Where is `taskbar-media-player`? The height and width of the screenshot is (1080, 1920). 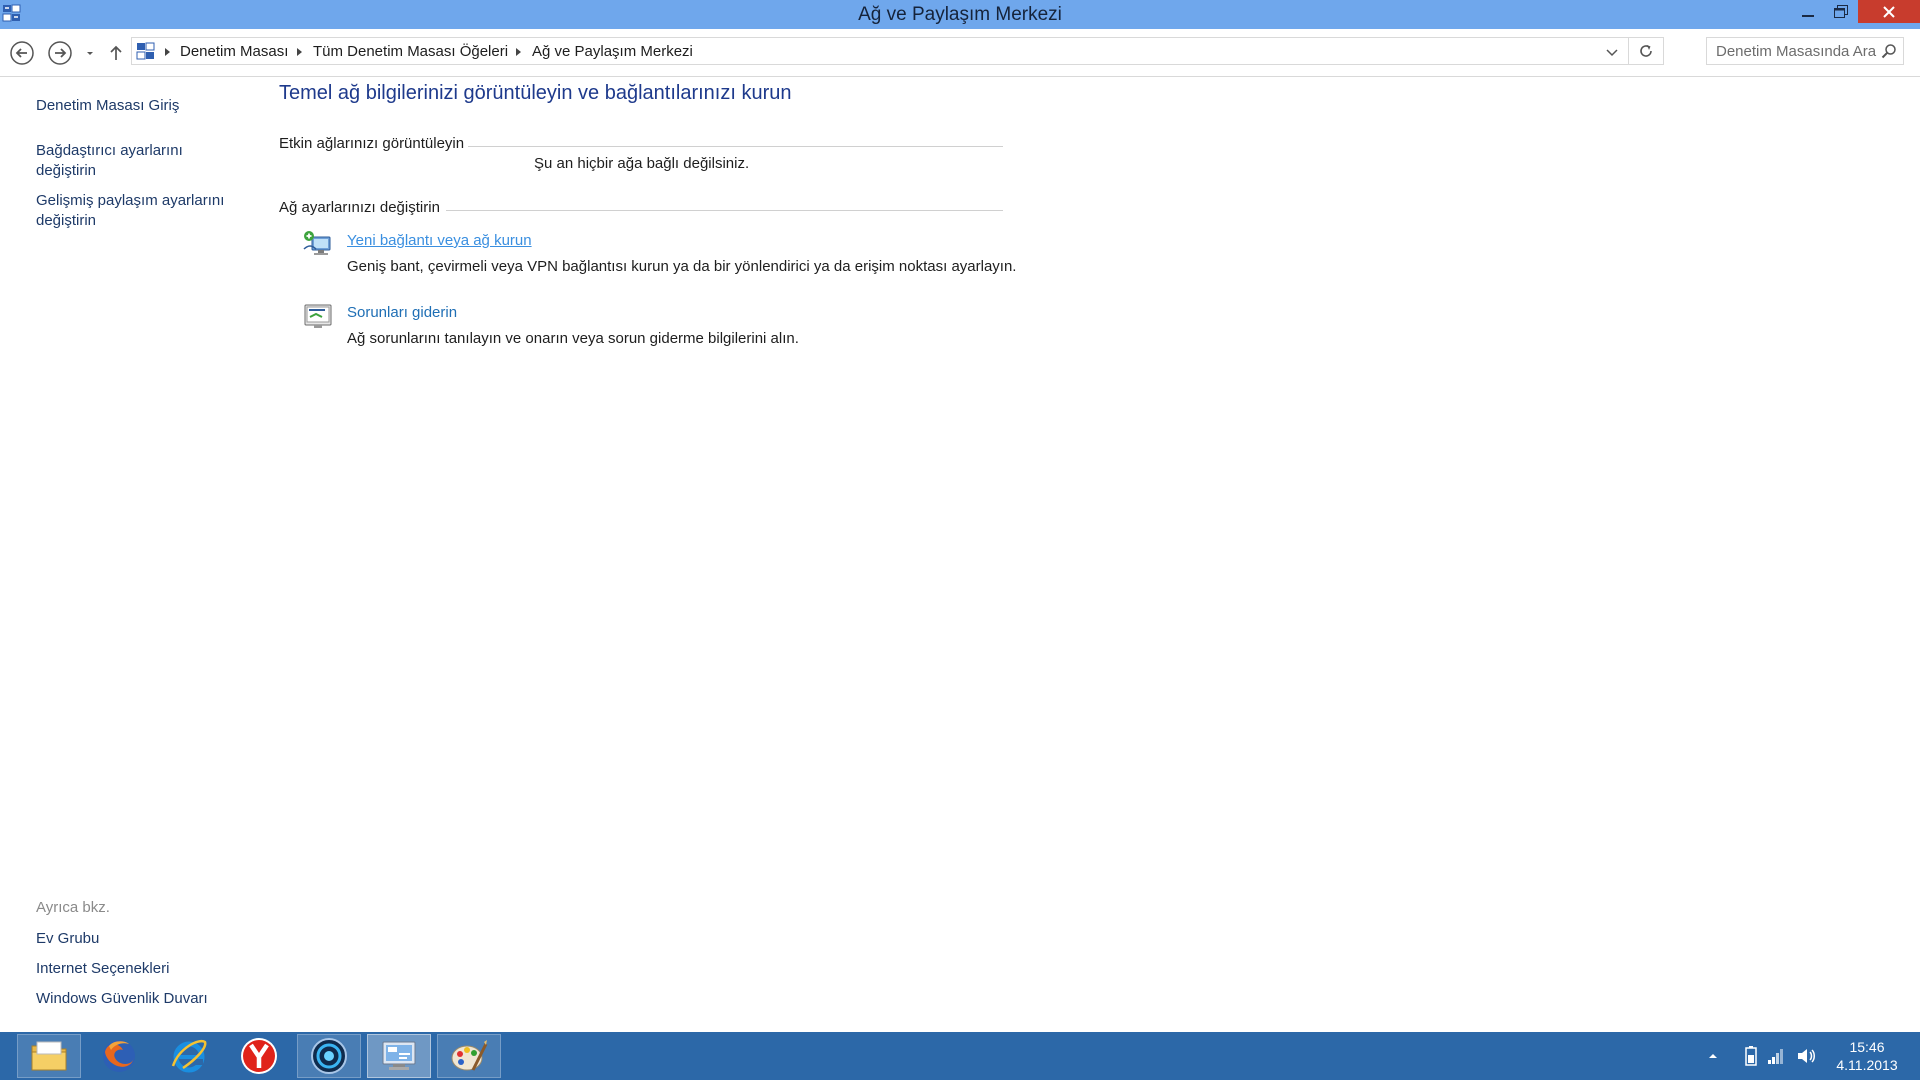
taskbar-media-player is located at coordinates (329, 1056).